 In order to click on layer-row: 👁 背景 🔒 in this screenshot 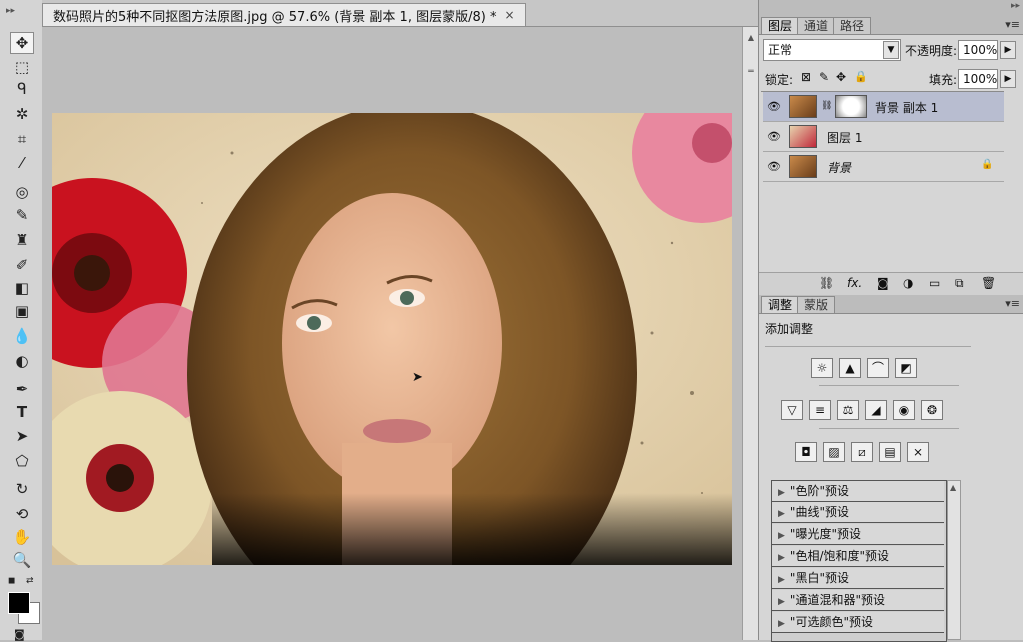, I will do `click(883, 167)`.